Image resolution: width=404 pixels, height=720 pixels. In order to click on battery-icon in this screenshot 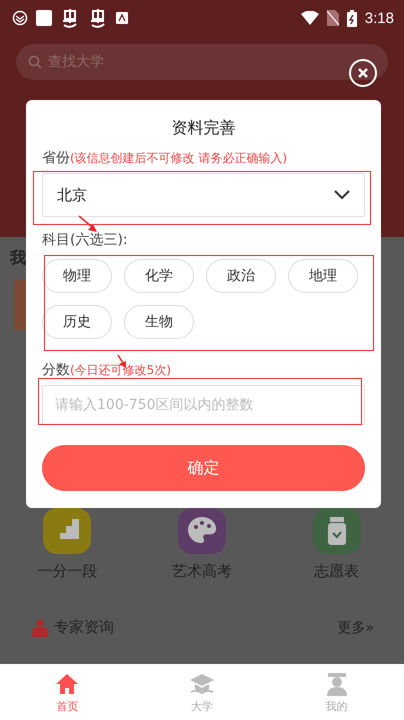, I will do `click(351, 18)`.